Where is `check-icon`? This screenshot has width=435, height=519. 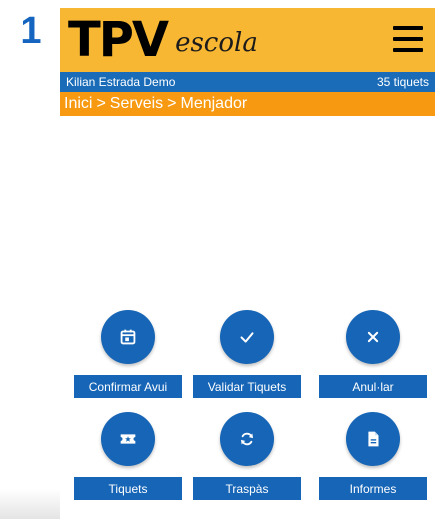
check-icon is located at coordinates (247, 337).